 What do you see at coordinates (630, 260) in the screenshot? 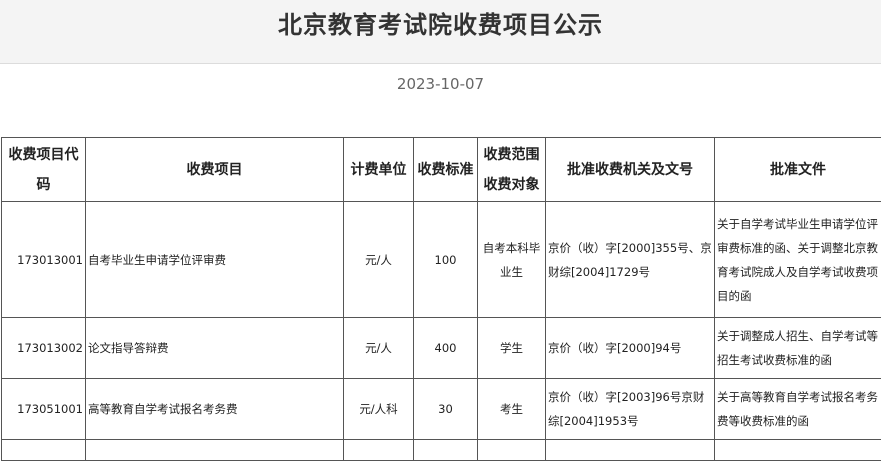
I see `cell-authority: 京价（收）字[2000]355号、京财综[2004]1729号` at bounding box center [630, 260].